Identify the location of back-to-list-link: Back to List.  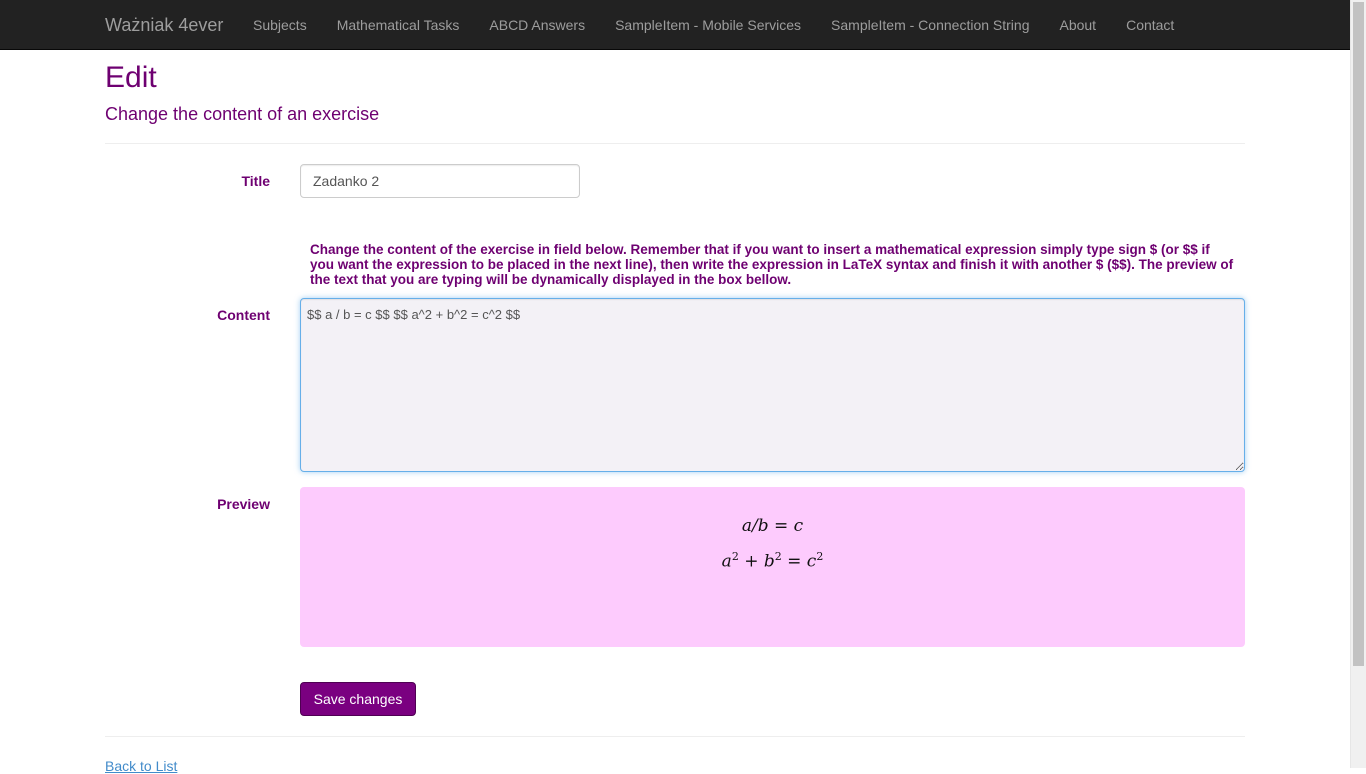
(141, 766).